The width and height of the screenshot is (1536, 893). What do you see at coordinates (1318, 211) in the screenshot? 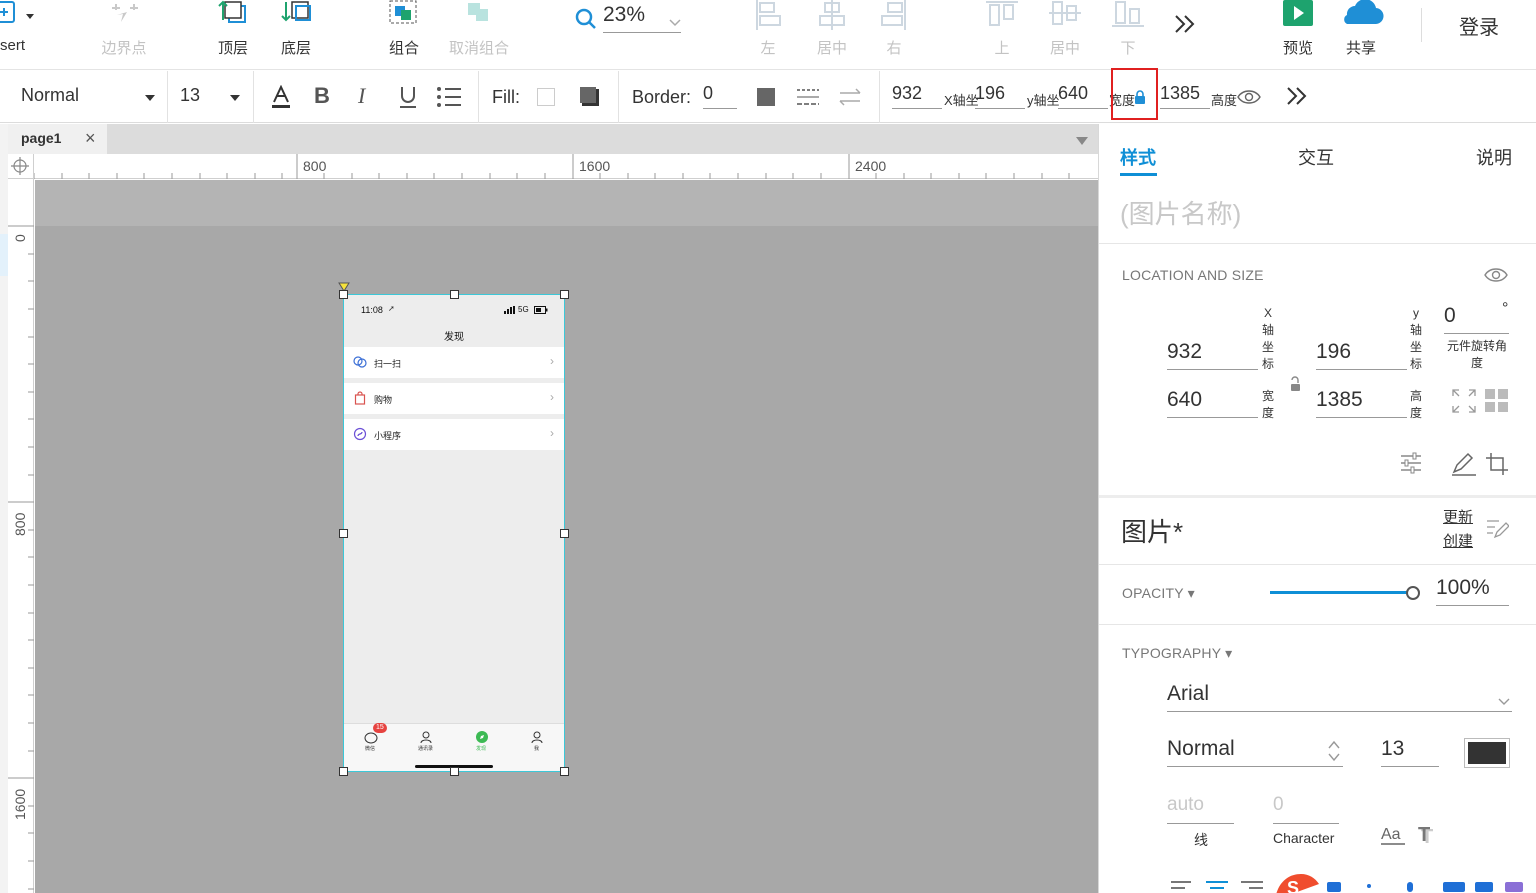
I see `widget-name-input: (图片名称)` at bounding box center [1318, 211].